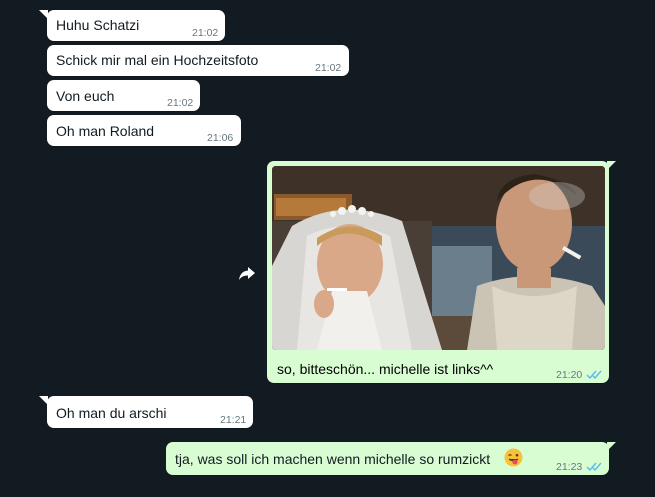 The image size is (655, 497). Describe the element at coordinates (85, 96) in the screenshot. I see `message-text: Von euch` at that location.